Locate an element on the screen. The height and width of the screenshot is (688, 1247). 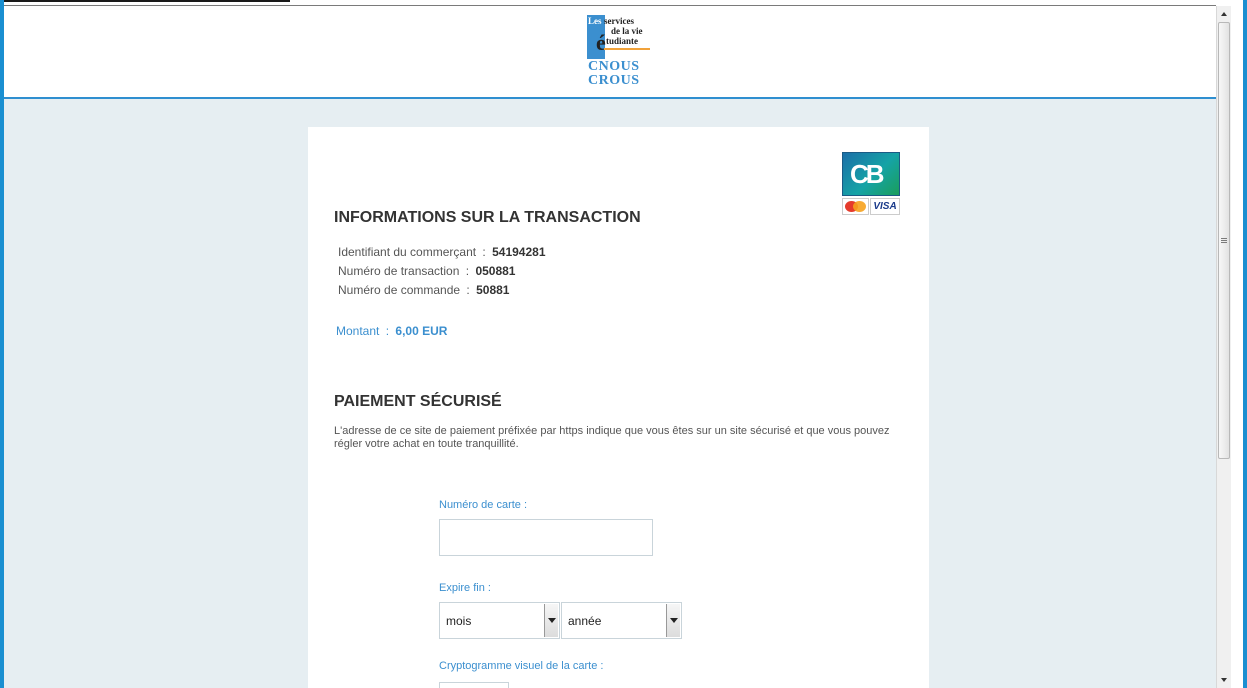
grip-icon is located at coordinates (1224, 238).